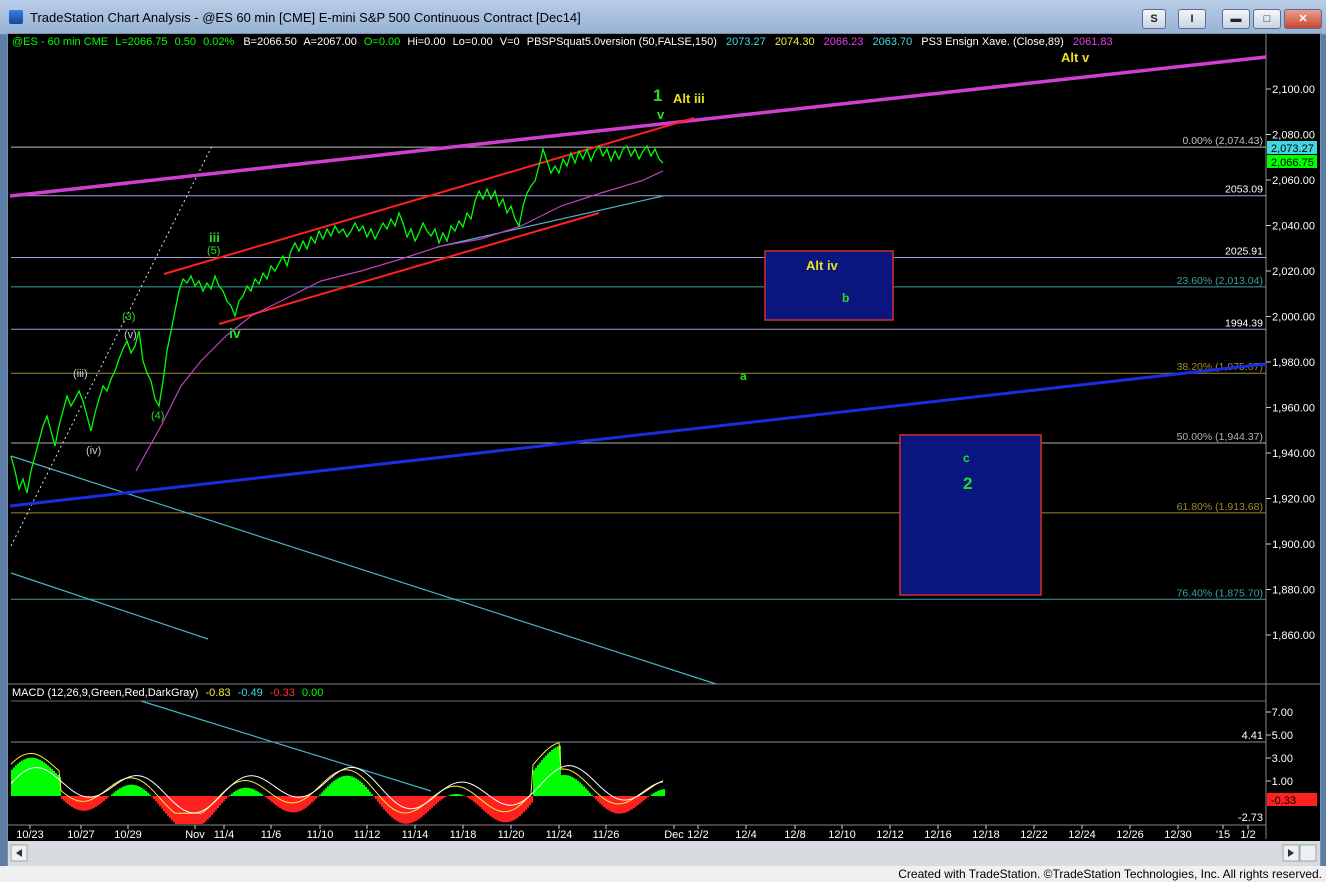 Image resolution: width=1326 pixels, height=882 pixels. I want to click on date-tick-label: 11/14, so click(415, 835).